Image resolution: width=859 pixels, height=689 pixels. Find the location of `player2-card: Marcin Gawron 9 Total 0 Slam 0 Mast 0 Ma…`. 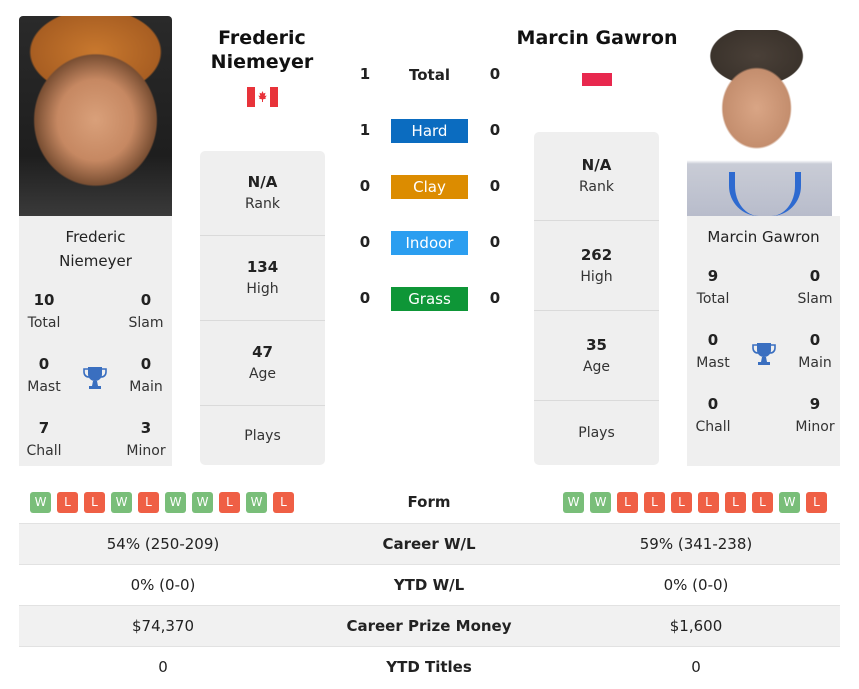

player2-card: Marcin Gawron 9 Total 0 Slam 0 Mast 0 Ma… is located at coordinates (763, 341).